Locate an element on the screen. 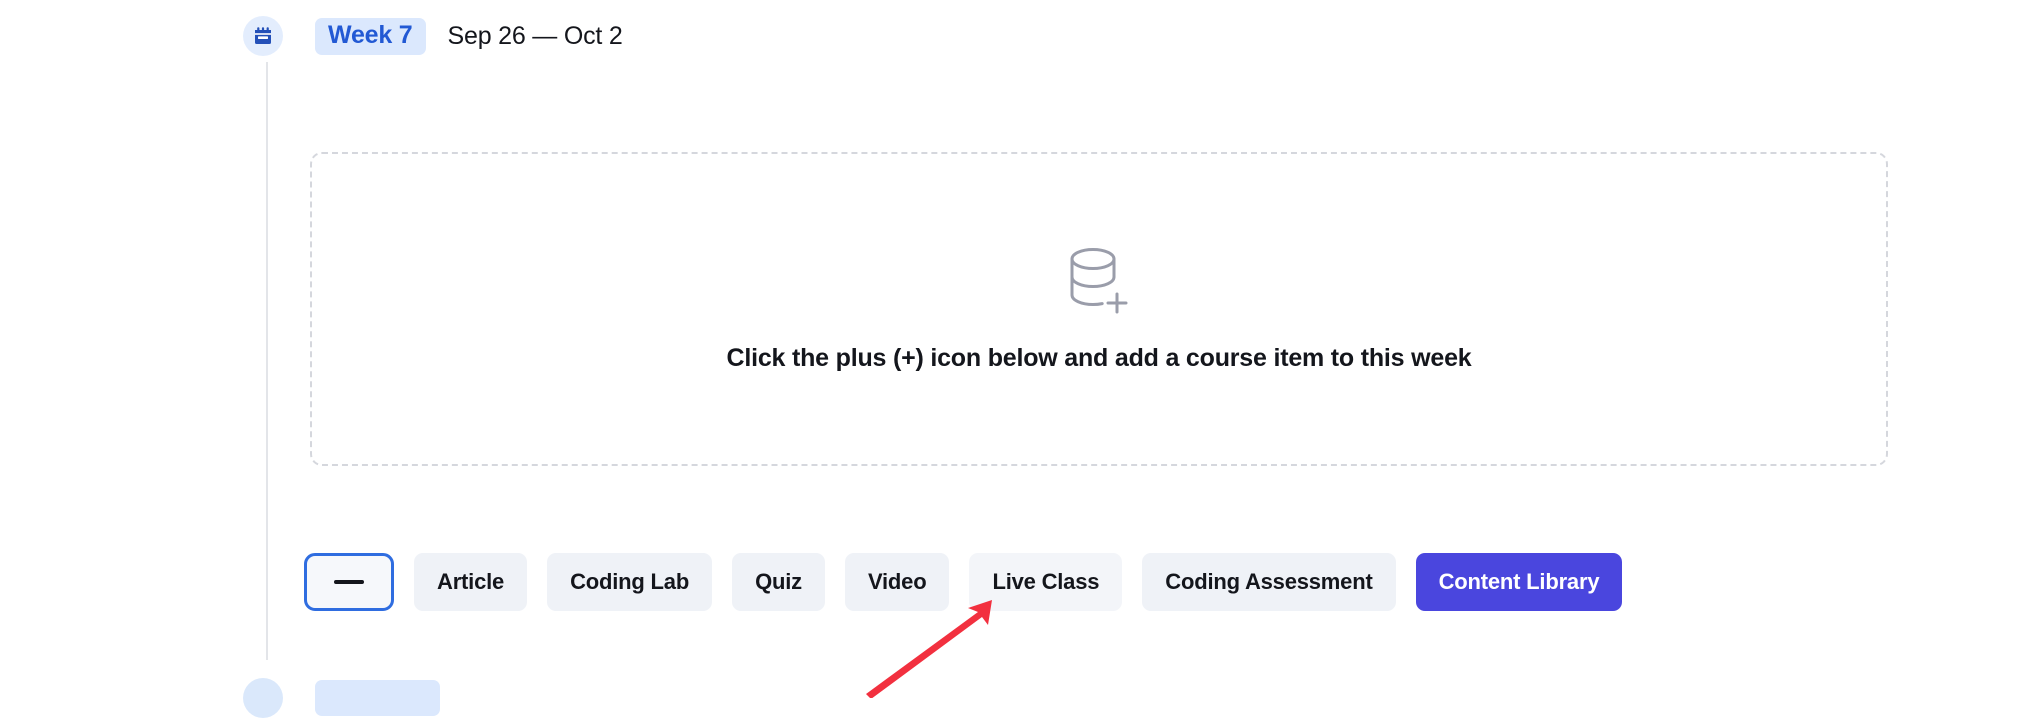 The height and width of the screenshot is (718, 2020). collapse-toggle-button is located at coordinates (349, 582).